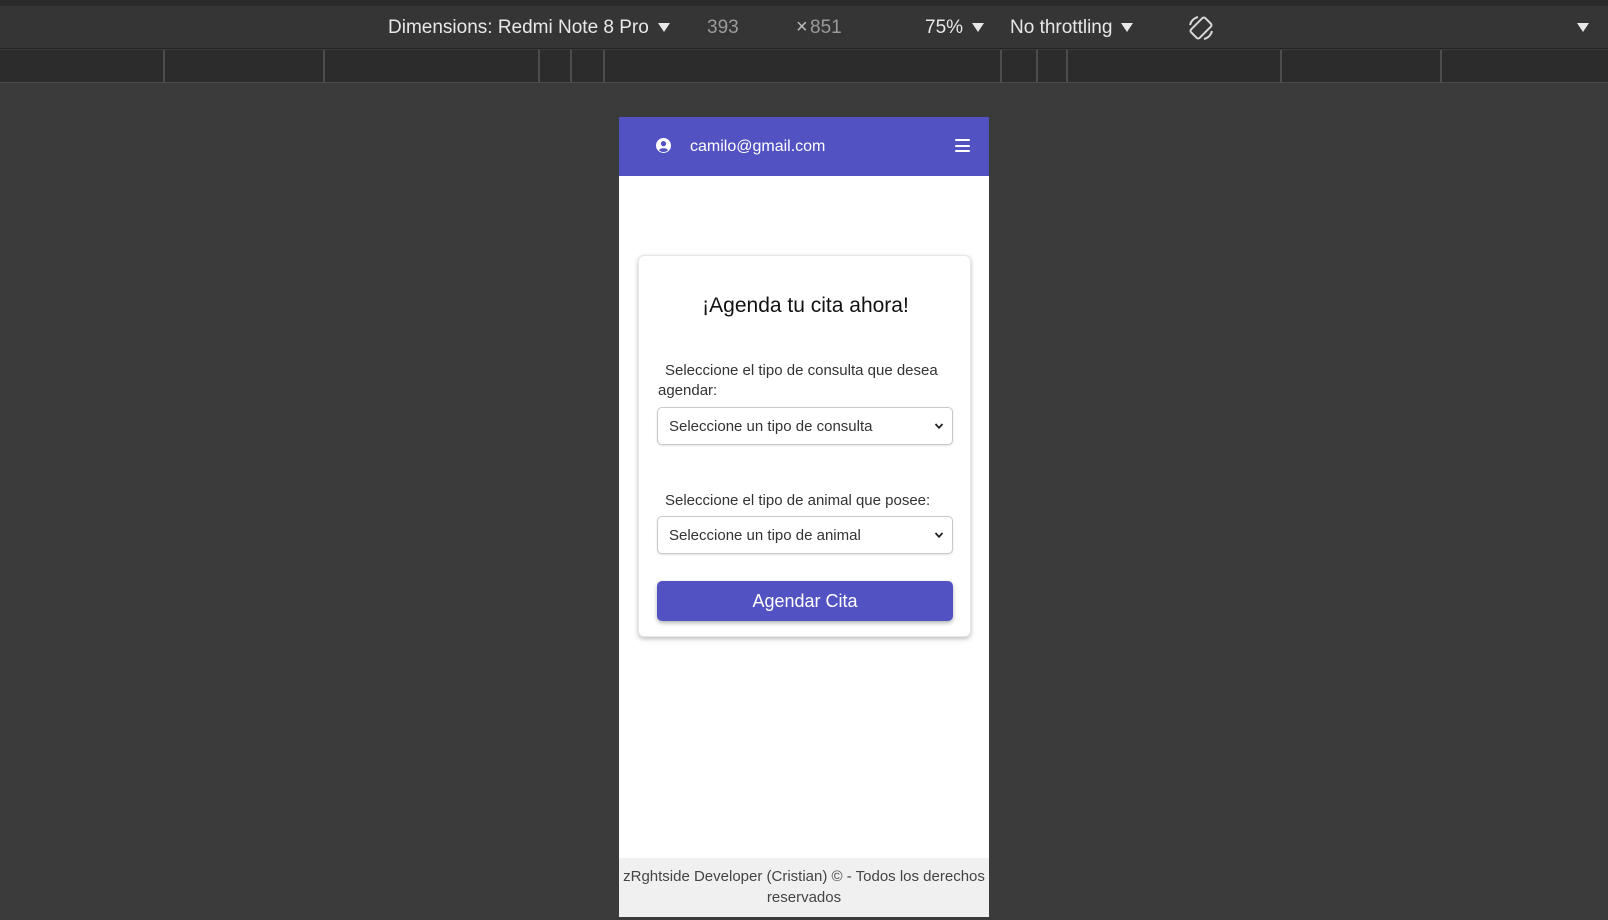  Describe the element at coordinates (765, 535) in the screenshot. I see `animal-selected-value: Seleccione un tipo de animal` at that location.